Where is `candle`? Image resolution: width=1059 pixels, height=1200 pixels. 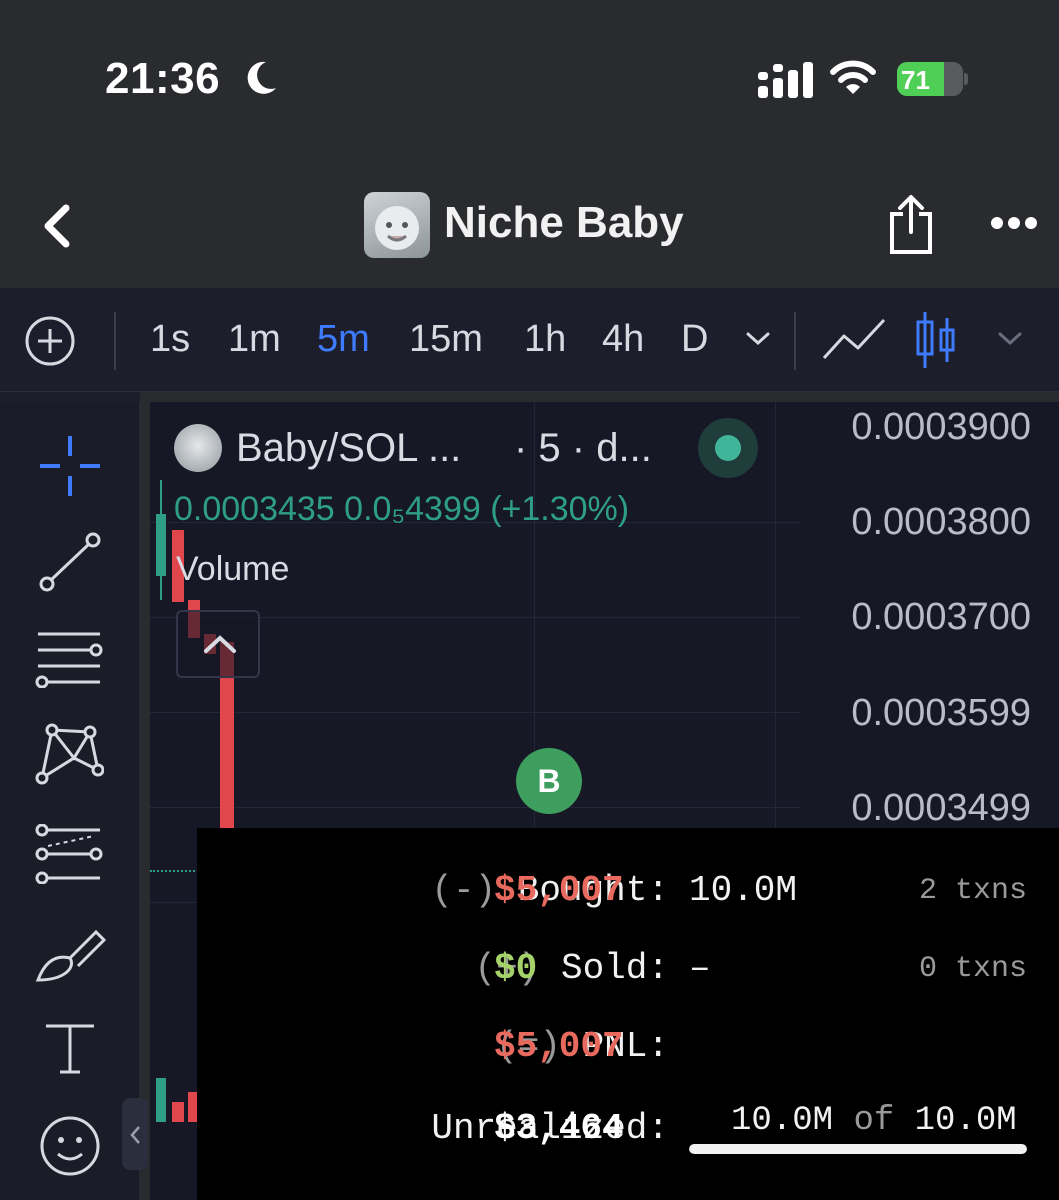 candle is located at coordinates (161, 545).